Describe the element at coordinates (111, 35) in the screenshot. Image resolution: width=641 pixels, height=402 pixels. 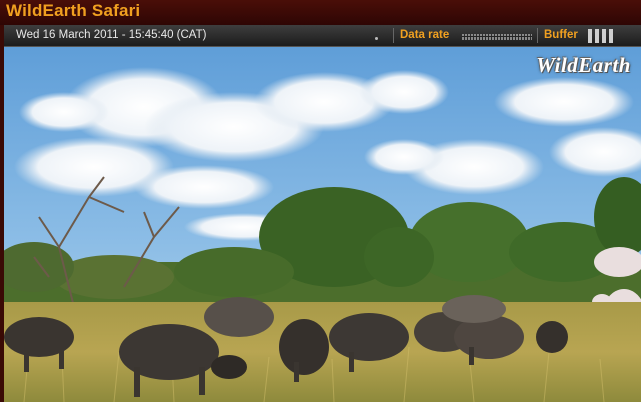
I see `timestamp: Wed 16 March 2011 - 15:45:40 (CAT)` at that location.